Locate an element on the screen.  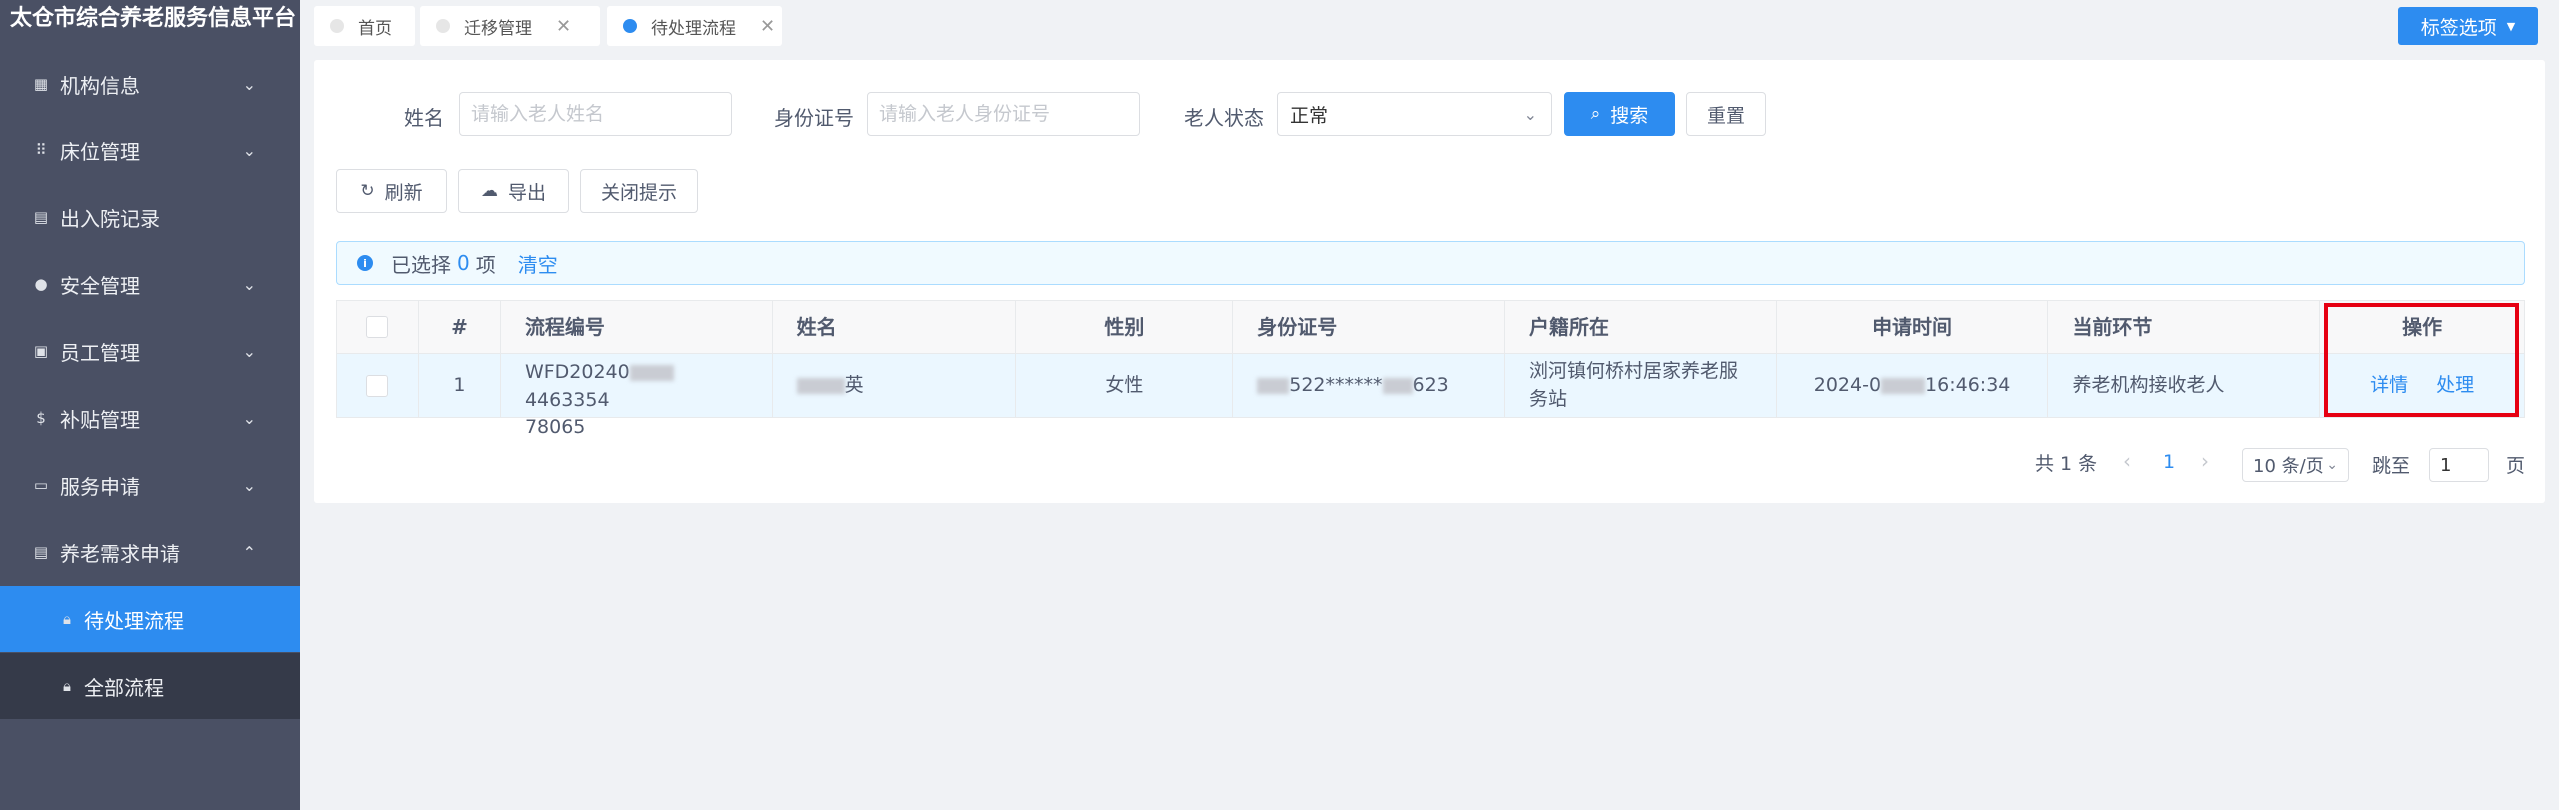
row-current-stage: 养老机构接收老人 is located at coordinates (2184, 385).